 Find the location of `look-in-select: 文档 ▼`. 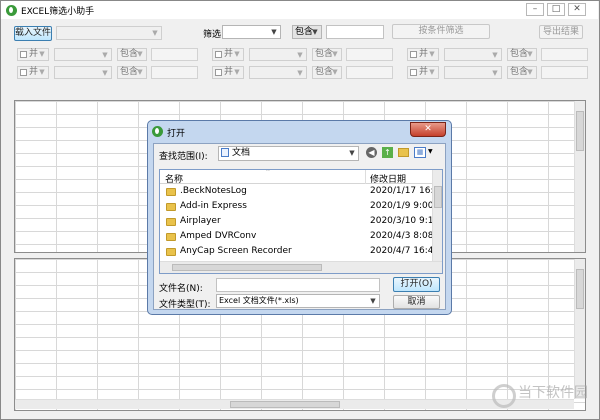

look-in-select: 文档 ▼ is located at coordinates (288, 153).